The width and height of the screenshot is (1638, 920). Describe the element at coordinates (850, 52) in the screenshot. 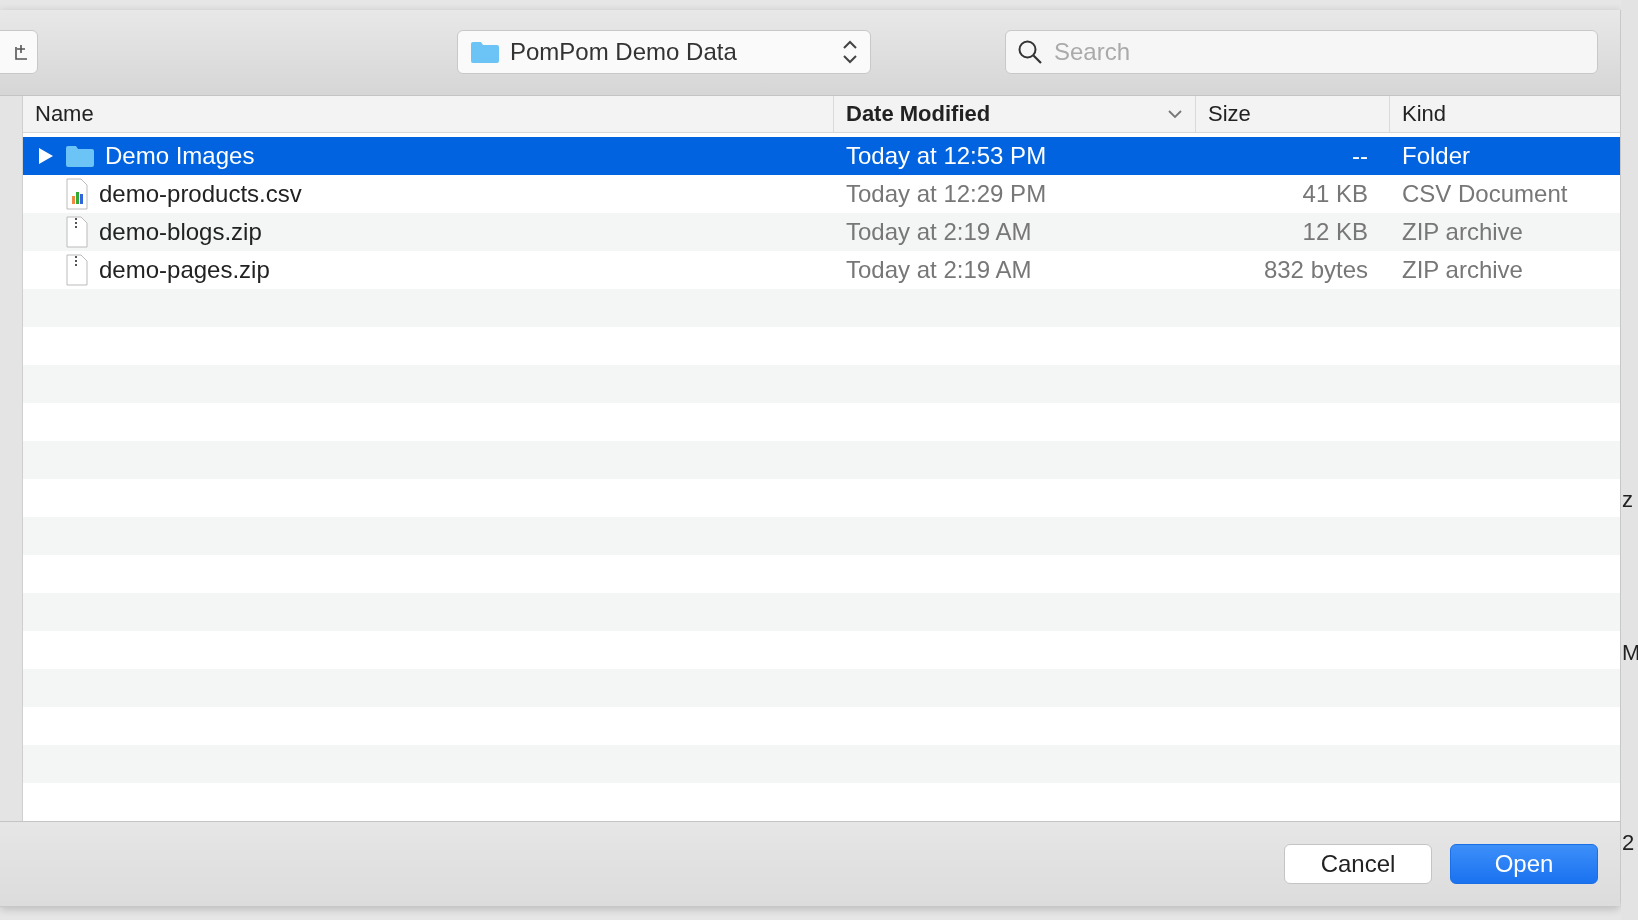

I see `up-down-chevron-icon` at that location.